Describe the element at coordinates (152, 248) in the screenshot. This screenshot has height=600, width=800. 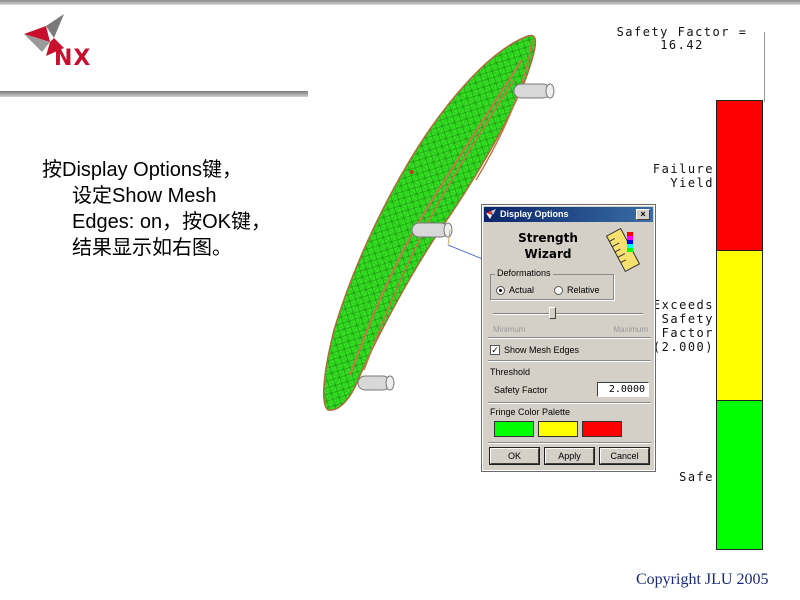
I see `bullet-line-4: 结果显示如右图。` at that location.